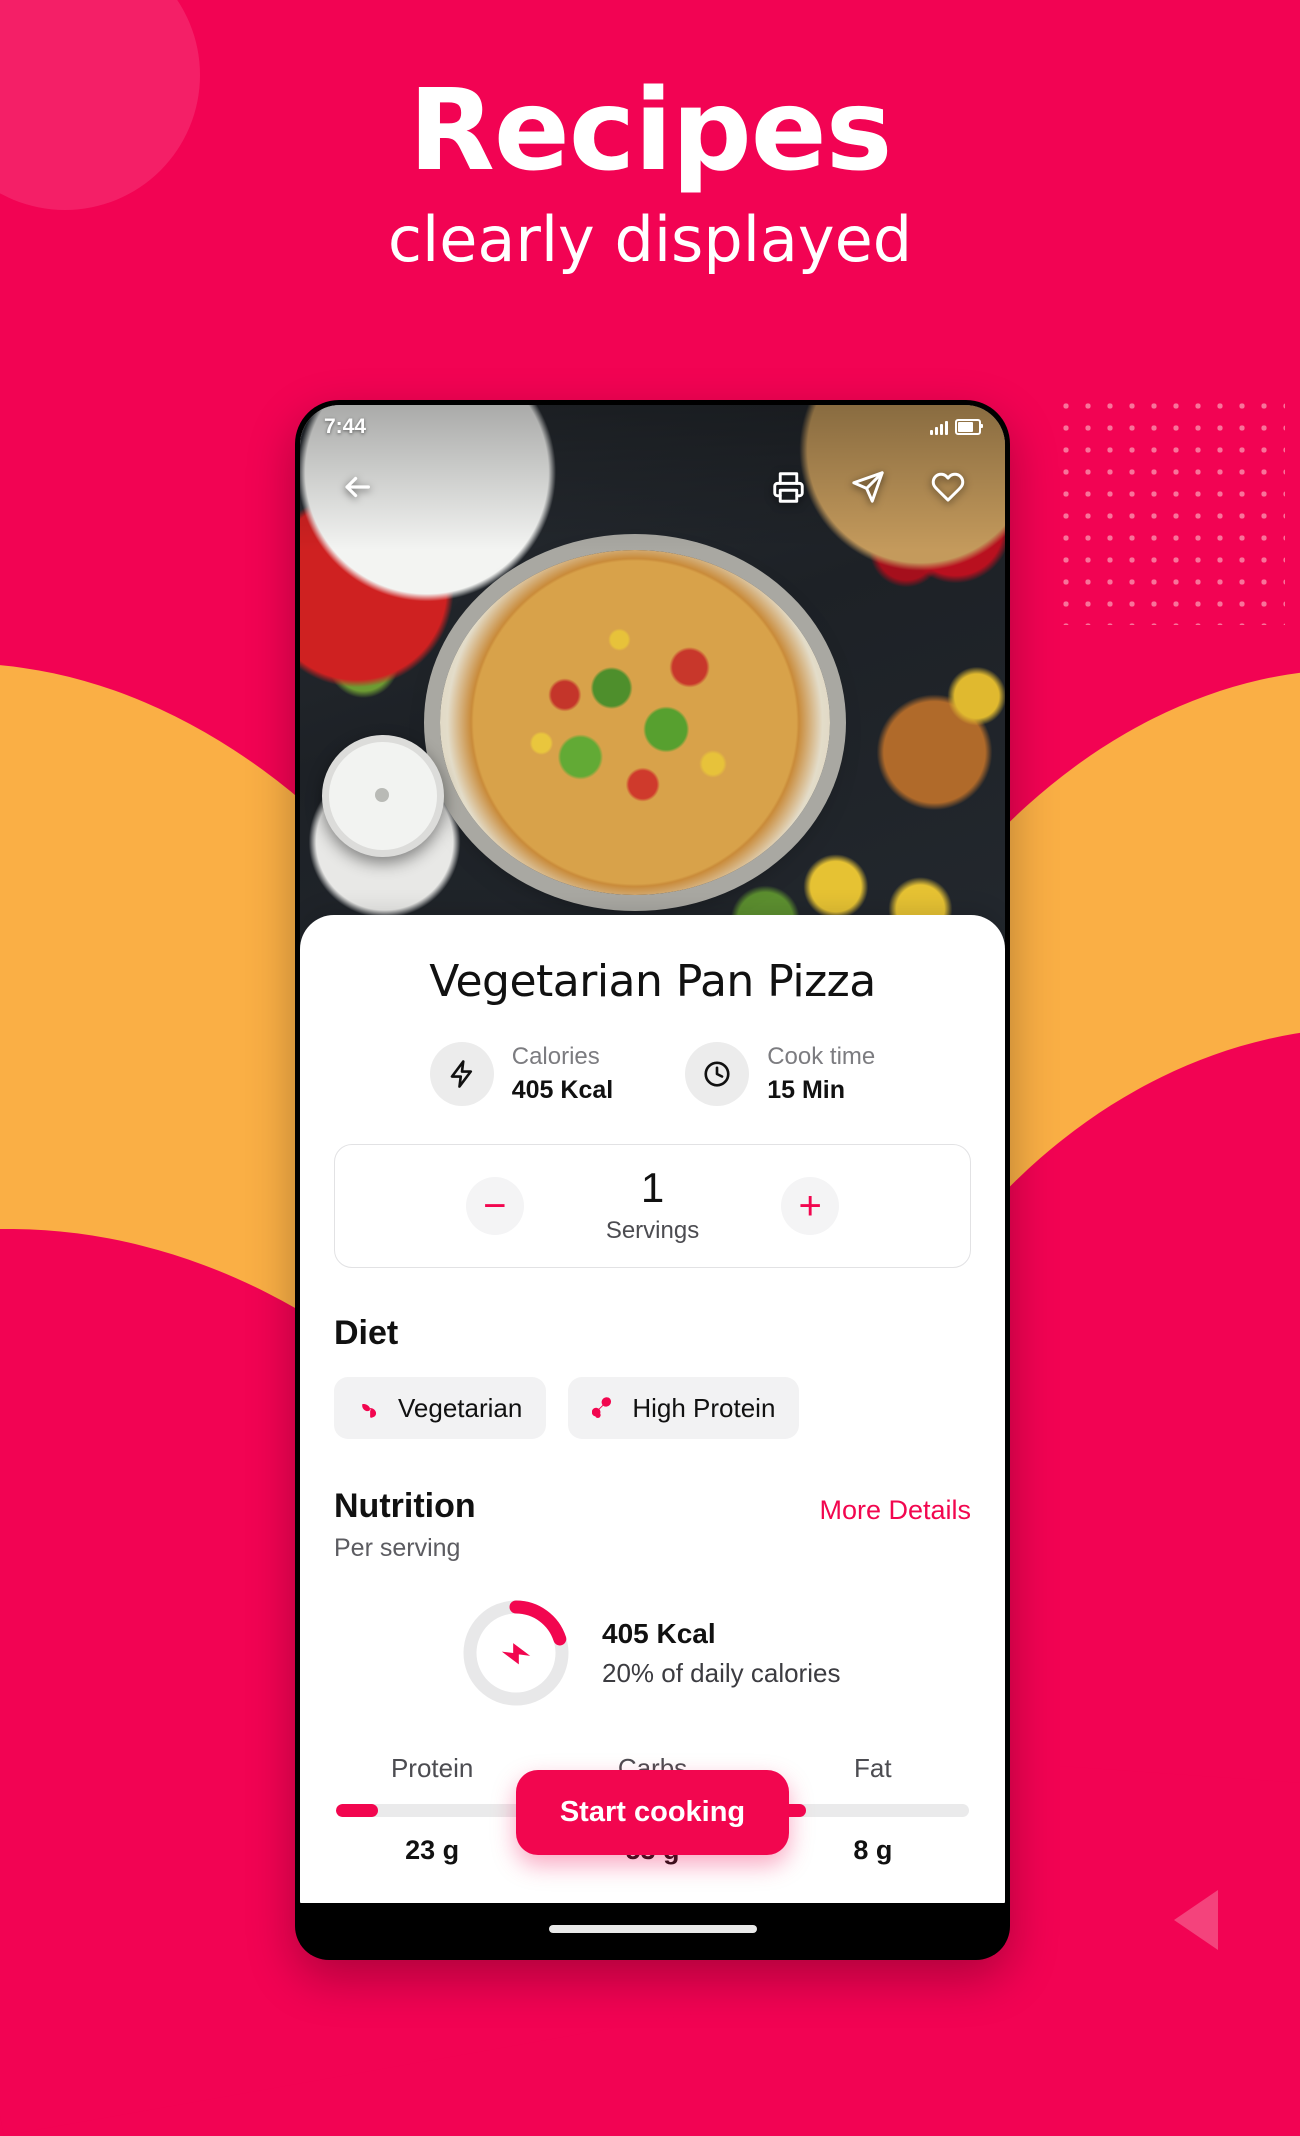 This screenshot has height=2136, width=1300. What do you see at coordinates (895, 1510) in the screenshot?
I see `more-details-link: More Details` at bounding box center [895, 1510].